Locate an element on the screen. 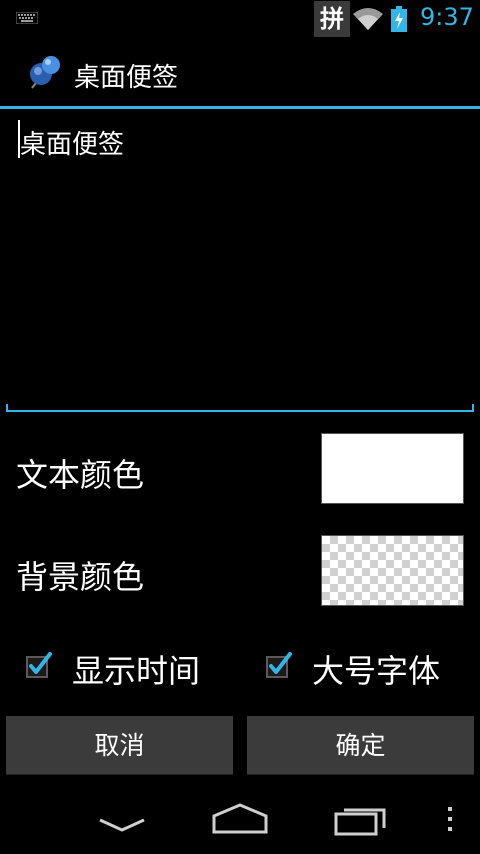 This screenshot has height=854, width=480. ime-indicator: 拼 is located at coordinates (332, 19).